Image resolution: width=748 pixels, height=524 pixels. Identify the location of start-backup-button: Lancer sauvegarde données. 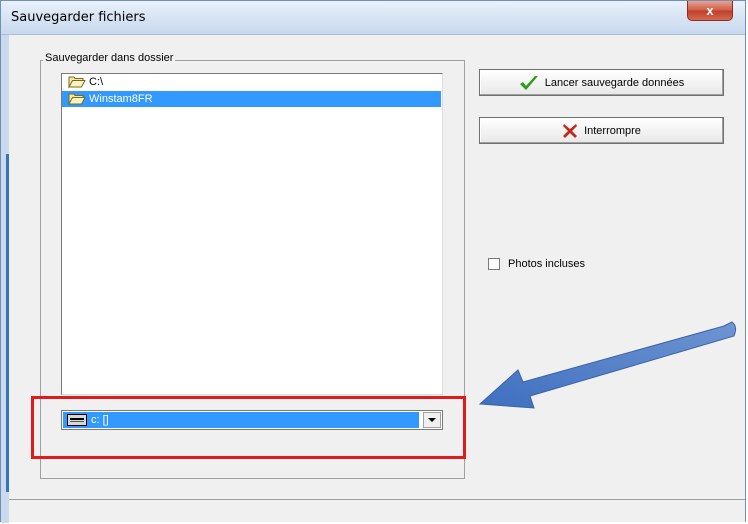
(601, 82).